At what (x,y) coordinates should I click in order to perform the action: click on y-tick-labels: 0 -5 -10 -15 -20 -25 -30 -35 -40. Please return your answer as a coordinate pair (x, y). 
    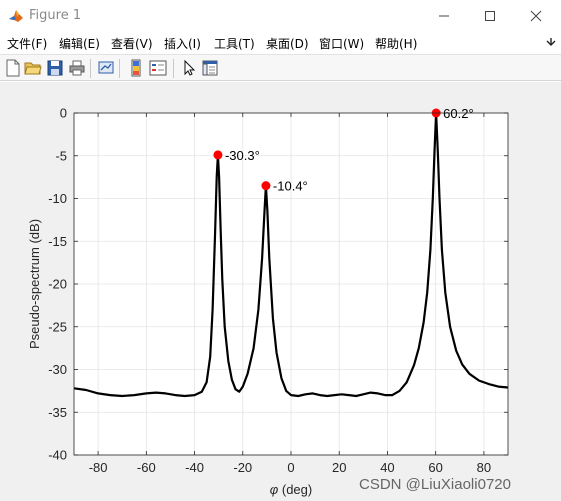
    Looking at the image, I should click on (57, 284).